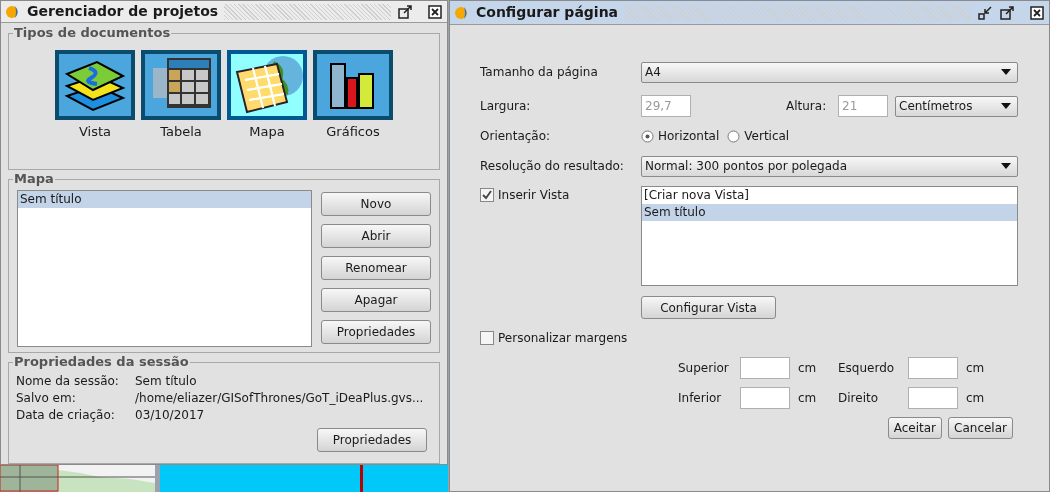 The height and width of the screenshot is (492, 1050). Describe the element at coordinates (166, 381) in the screenshot. I see `field-value: Sem título` at that location.